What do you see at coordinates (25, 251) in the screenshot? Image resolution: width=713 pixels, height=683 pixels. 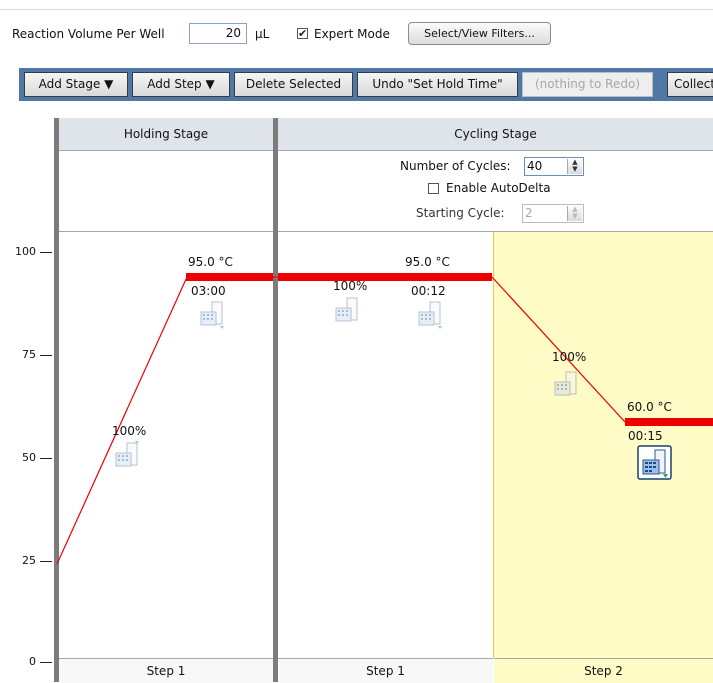 I see `y-tick-label: 100` at bounding box center [25, 251].